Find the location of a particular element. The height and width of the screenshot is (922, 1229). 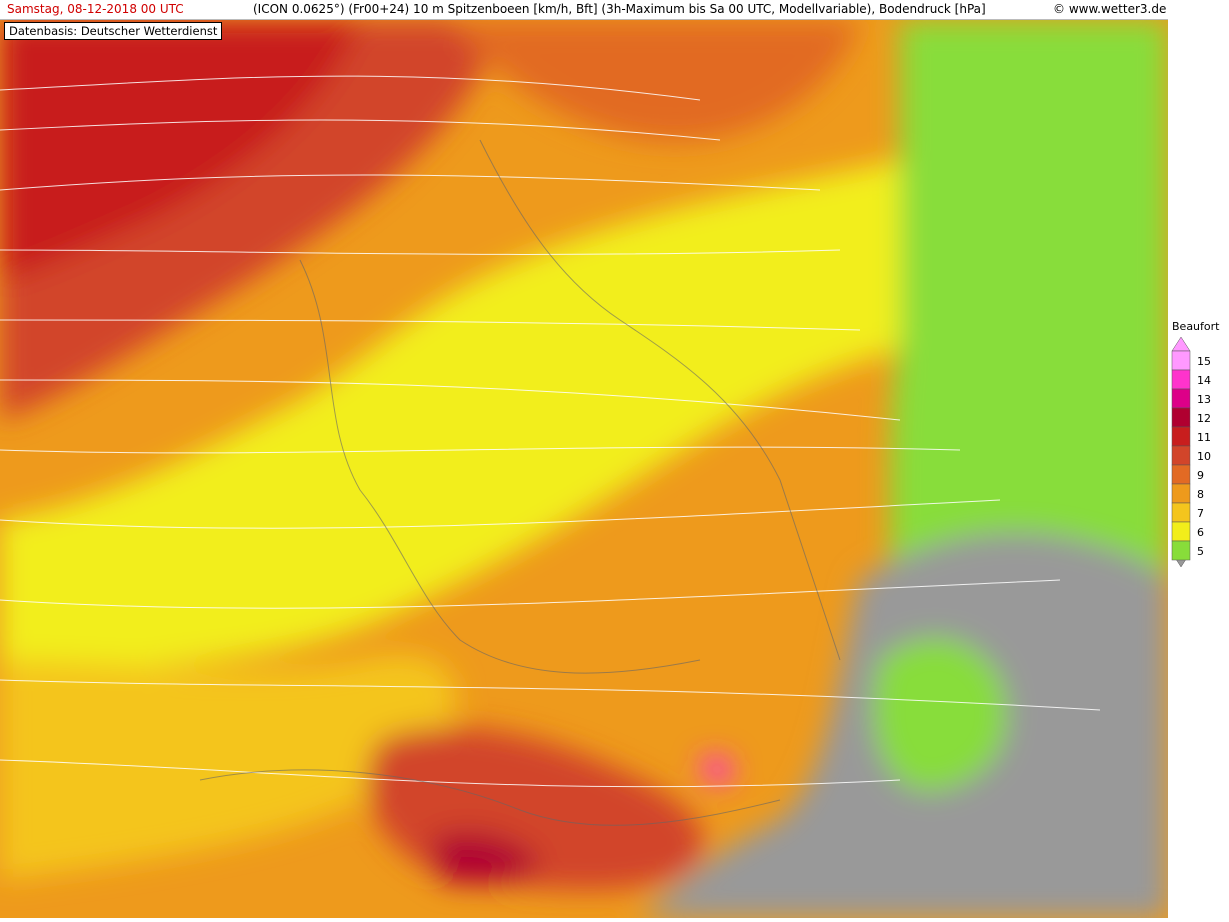

legend-label-10: 10 is located at coordinates (1204, 456).